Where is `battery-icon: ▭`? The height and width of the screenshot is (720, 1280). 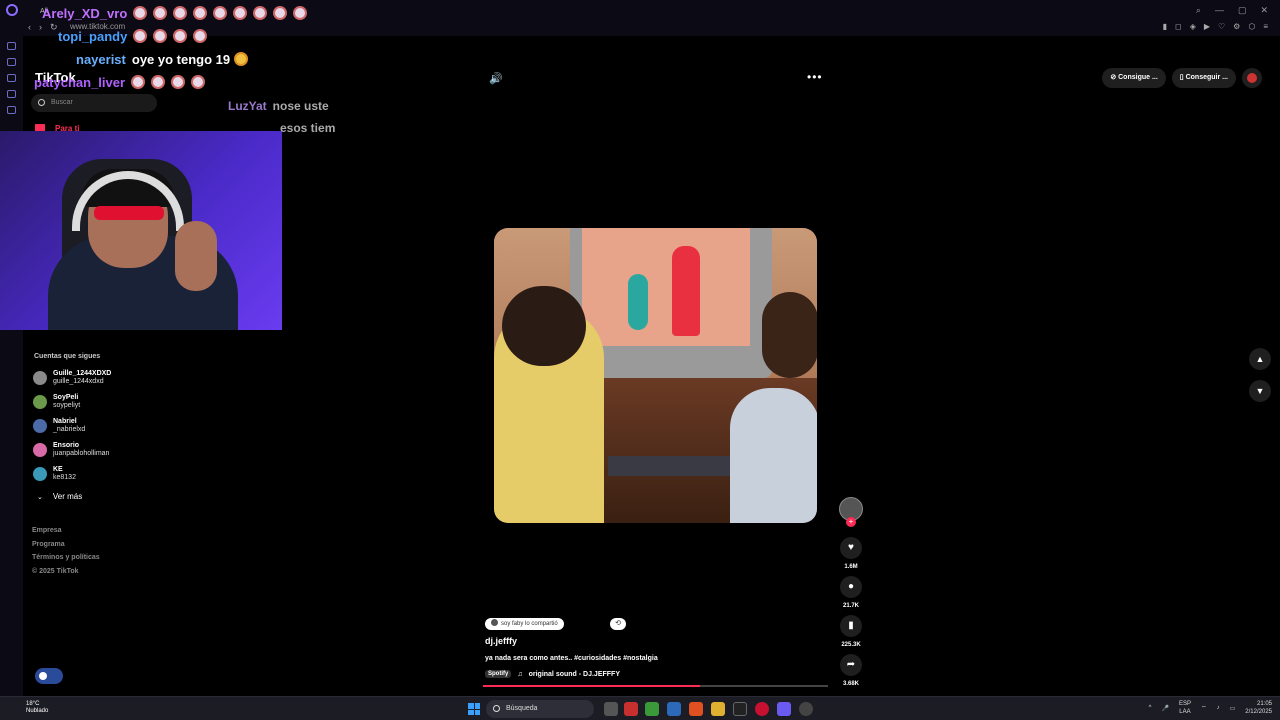 battery-icon: ▭ is located at coordinates (1233, 708).